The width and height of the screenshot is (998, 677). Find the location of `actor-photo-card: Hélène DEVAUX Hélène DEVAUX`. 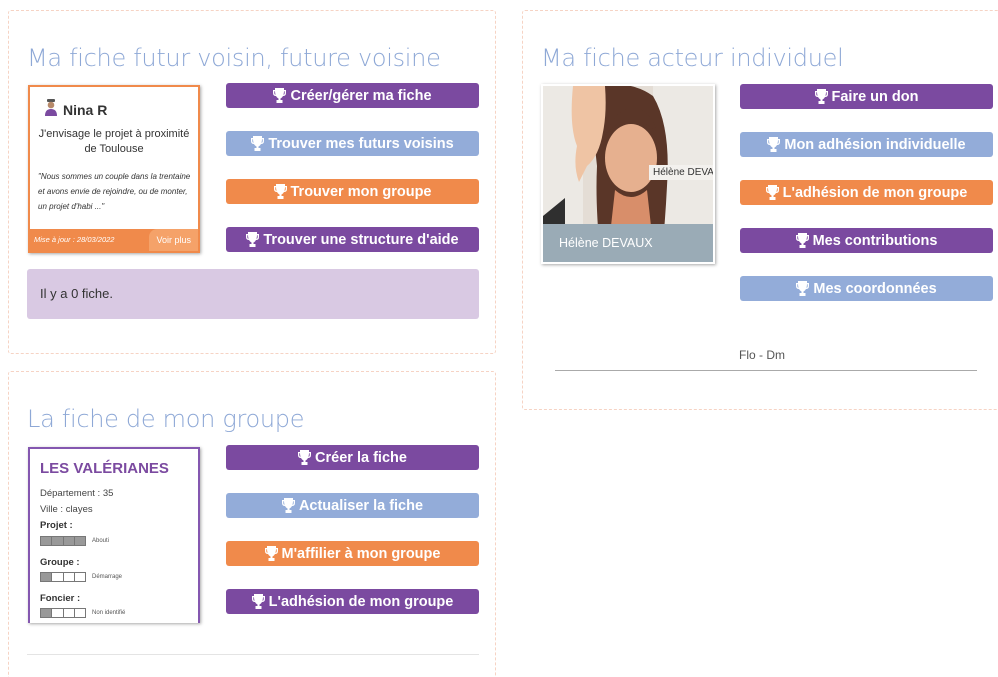

actor-photo-card: Hélène DEVAUX Hélène DEVAUX is located at coordinates (628, 174).